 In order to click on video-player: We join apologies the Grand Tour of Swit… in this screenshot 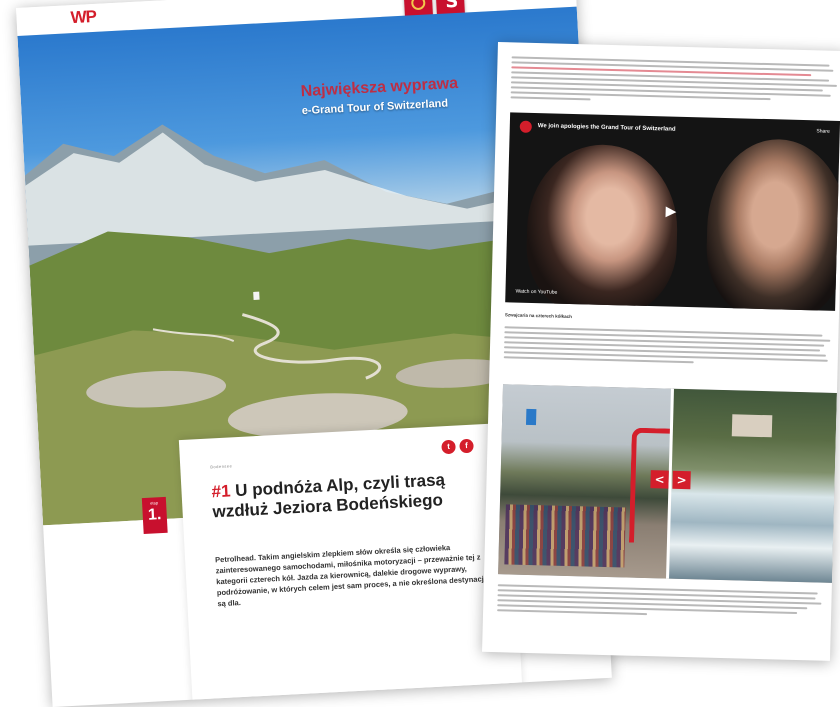, I will do `click(672, 211)`.